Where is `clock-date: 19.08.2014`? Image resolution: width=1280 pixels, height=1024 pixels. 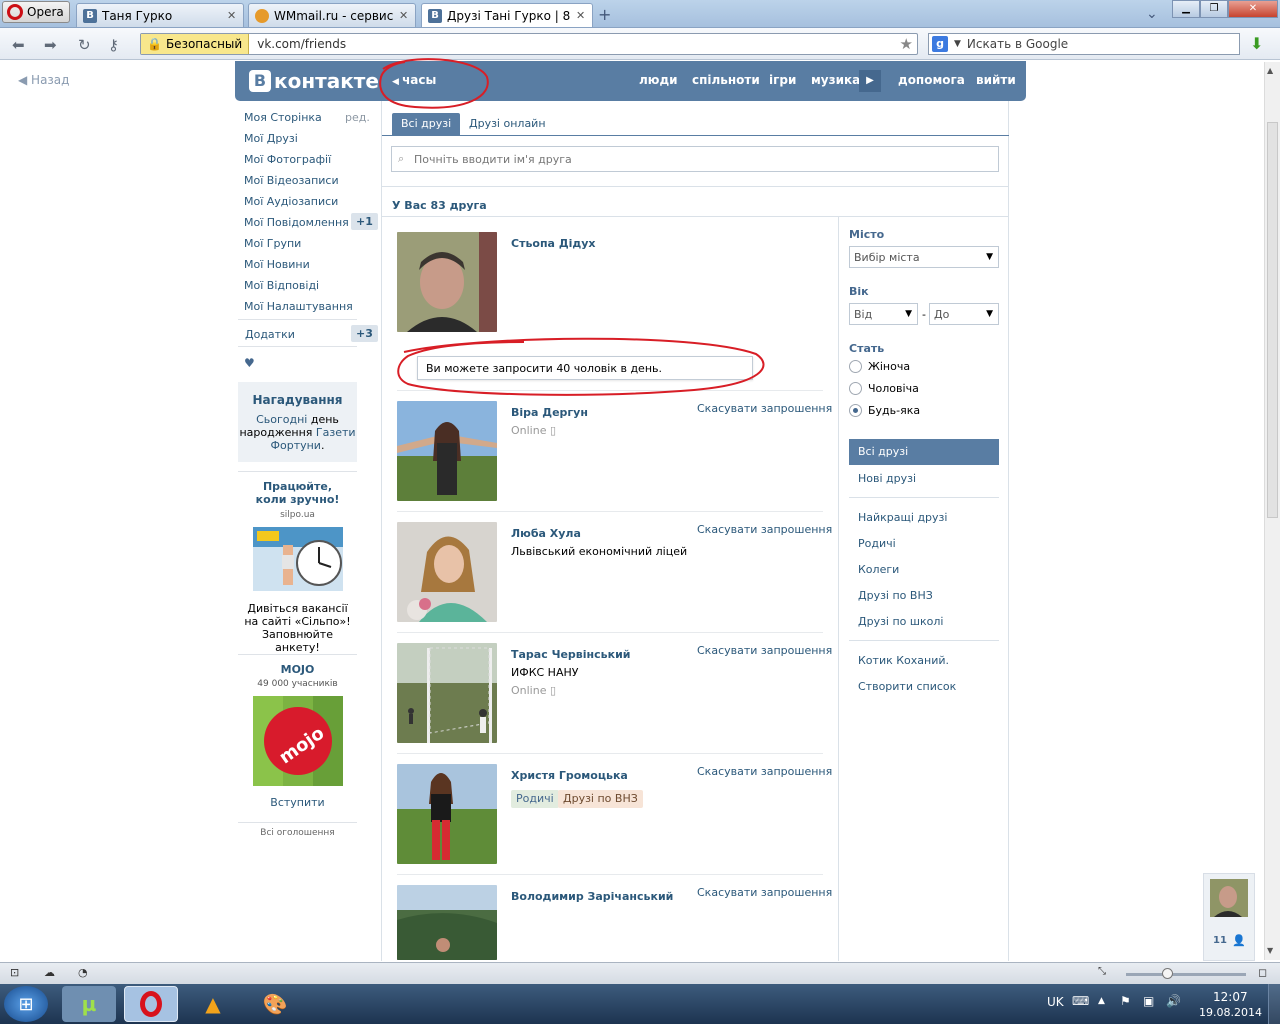 clock-date: 19.08.2014 is located at coordinates (1230, 1012).